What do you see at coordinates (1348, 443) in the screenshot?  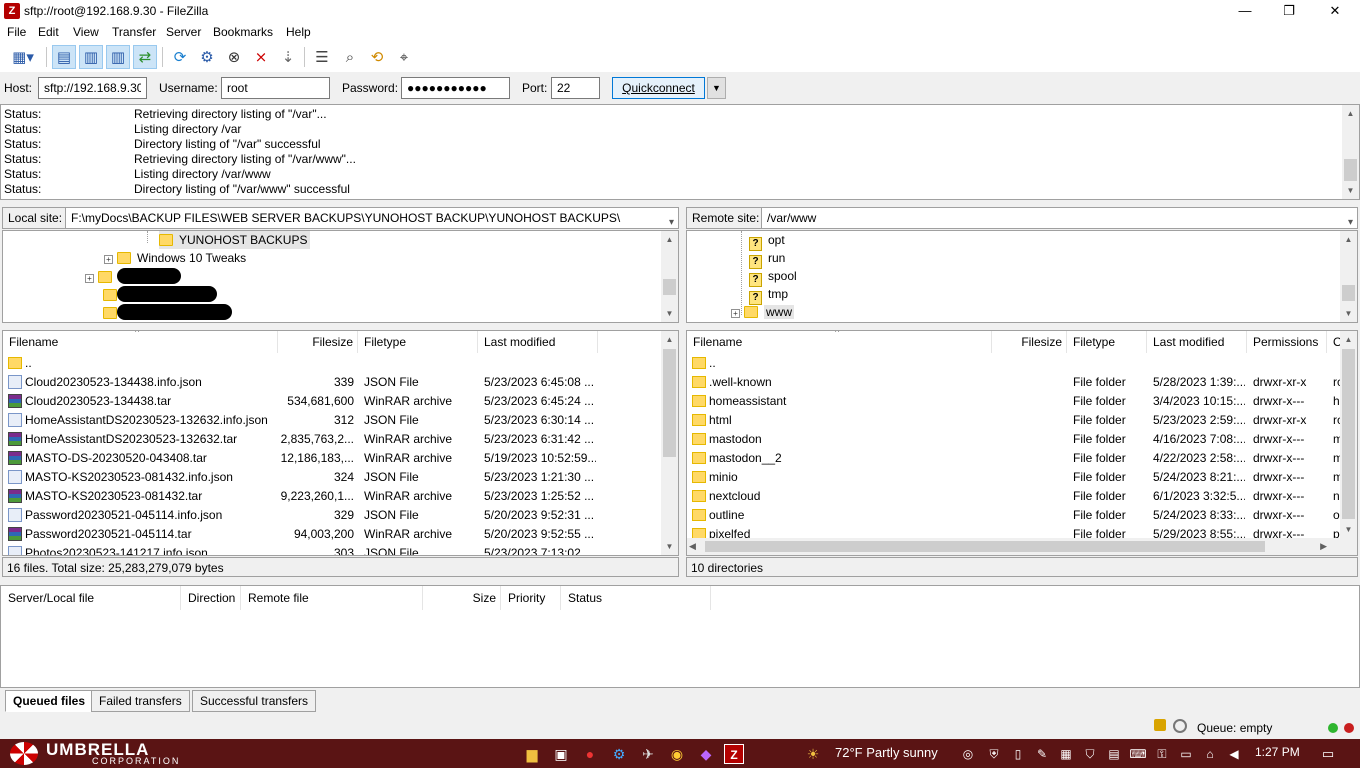 I see `remote-list-scrollbar: ▲ ▼` at bounding box center [1348, 443].